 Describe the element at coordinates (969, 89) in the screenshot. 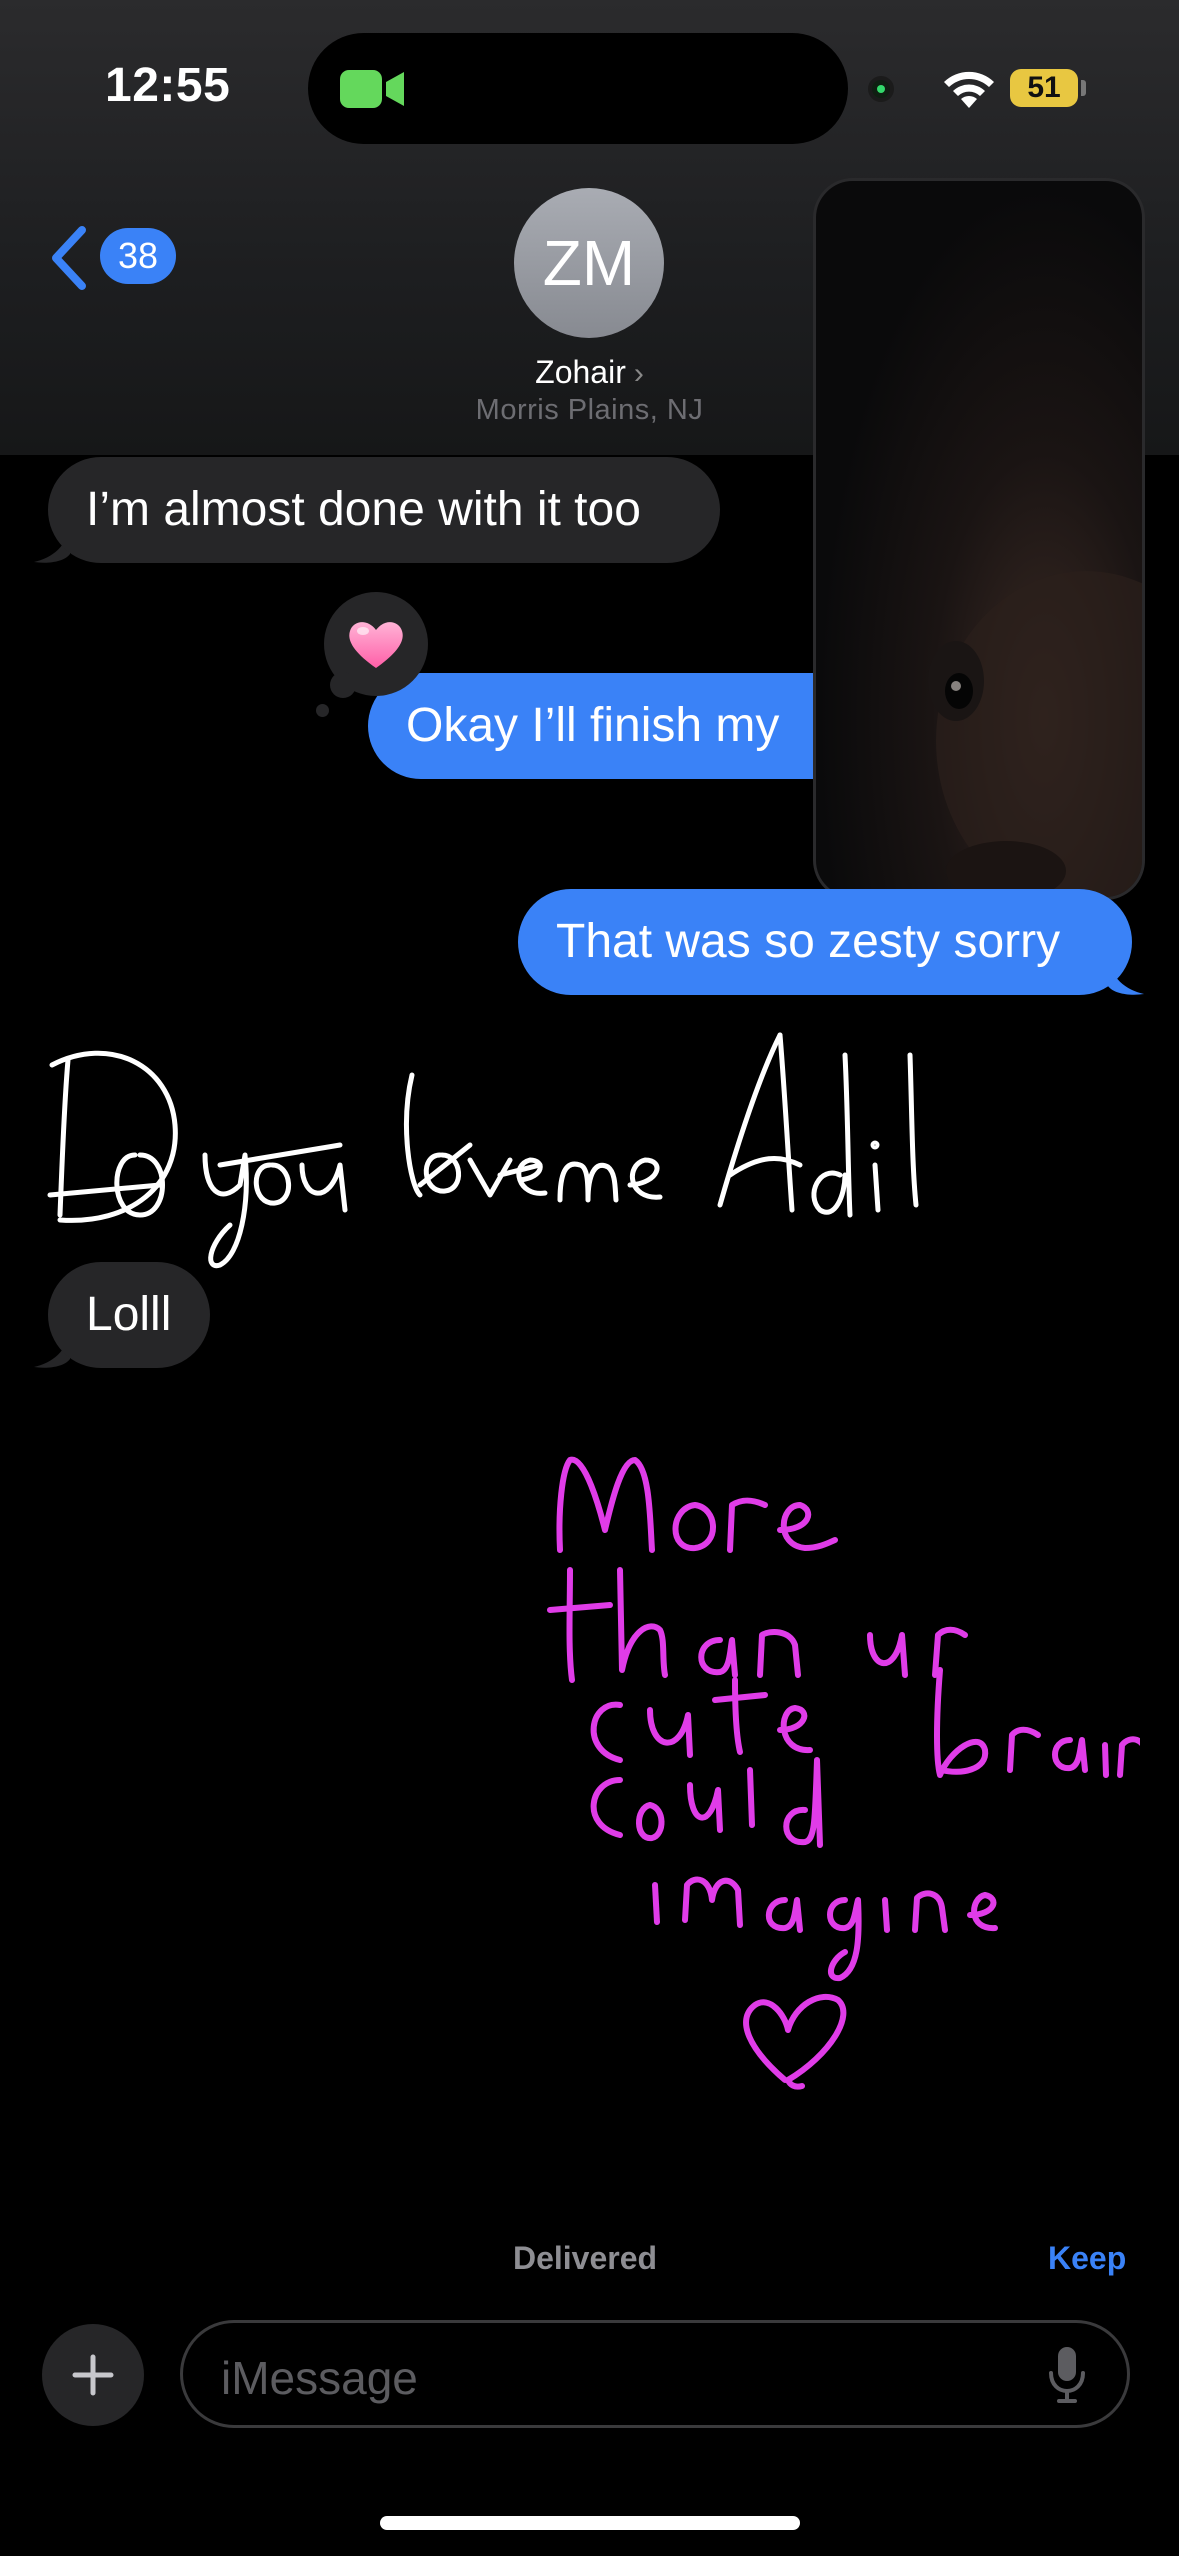

I see `wifi-icon` at that location.